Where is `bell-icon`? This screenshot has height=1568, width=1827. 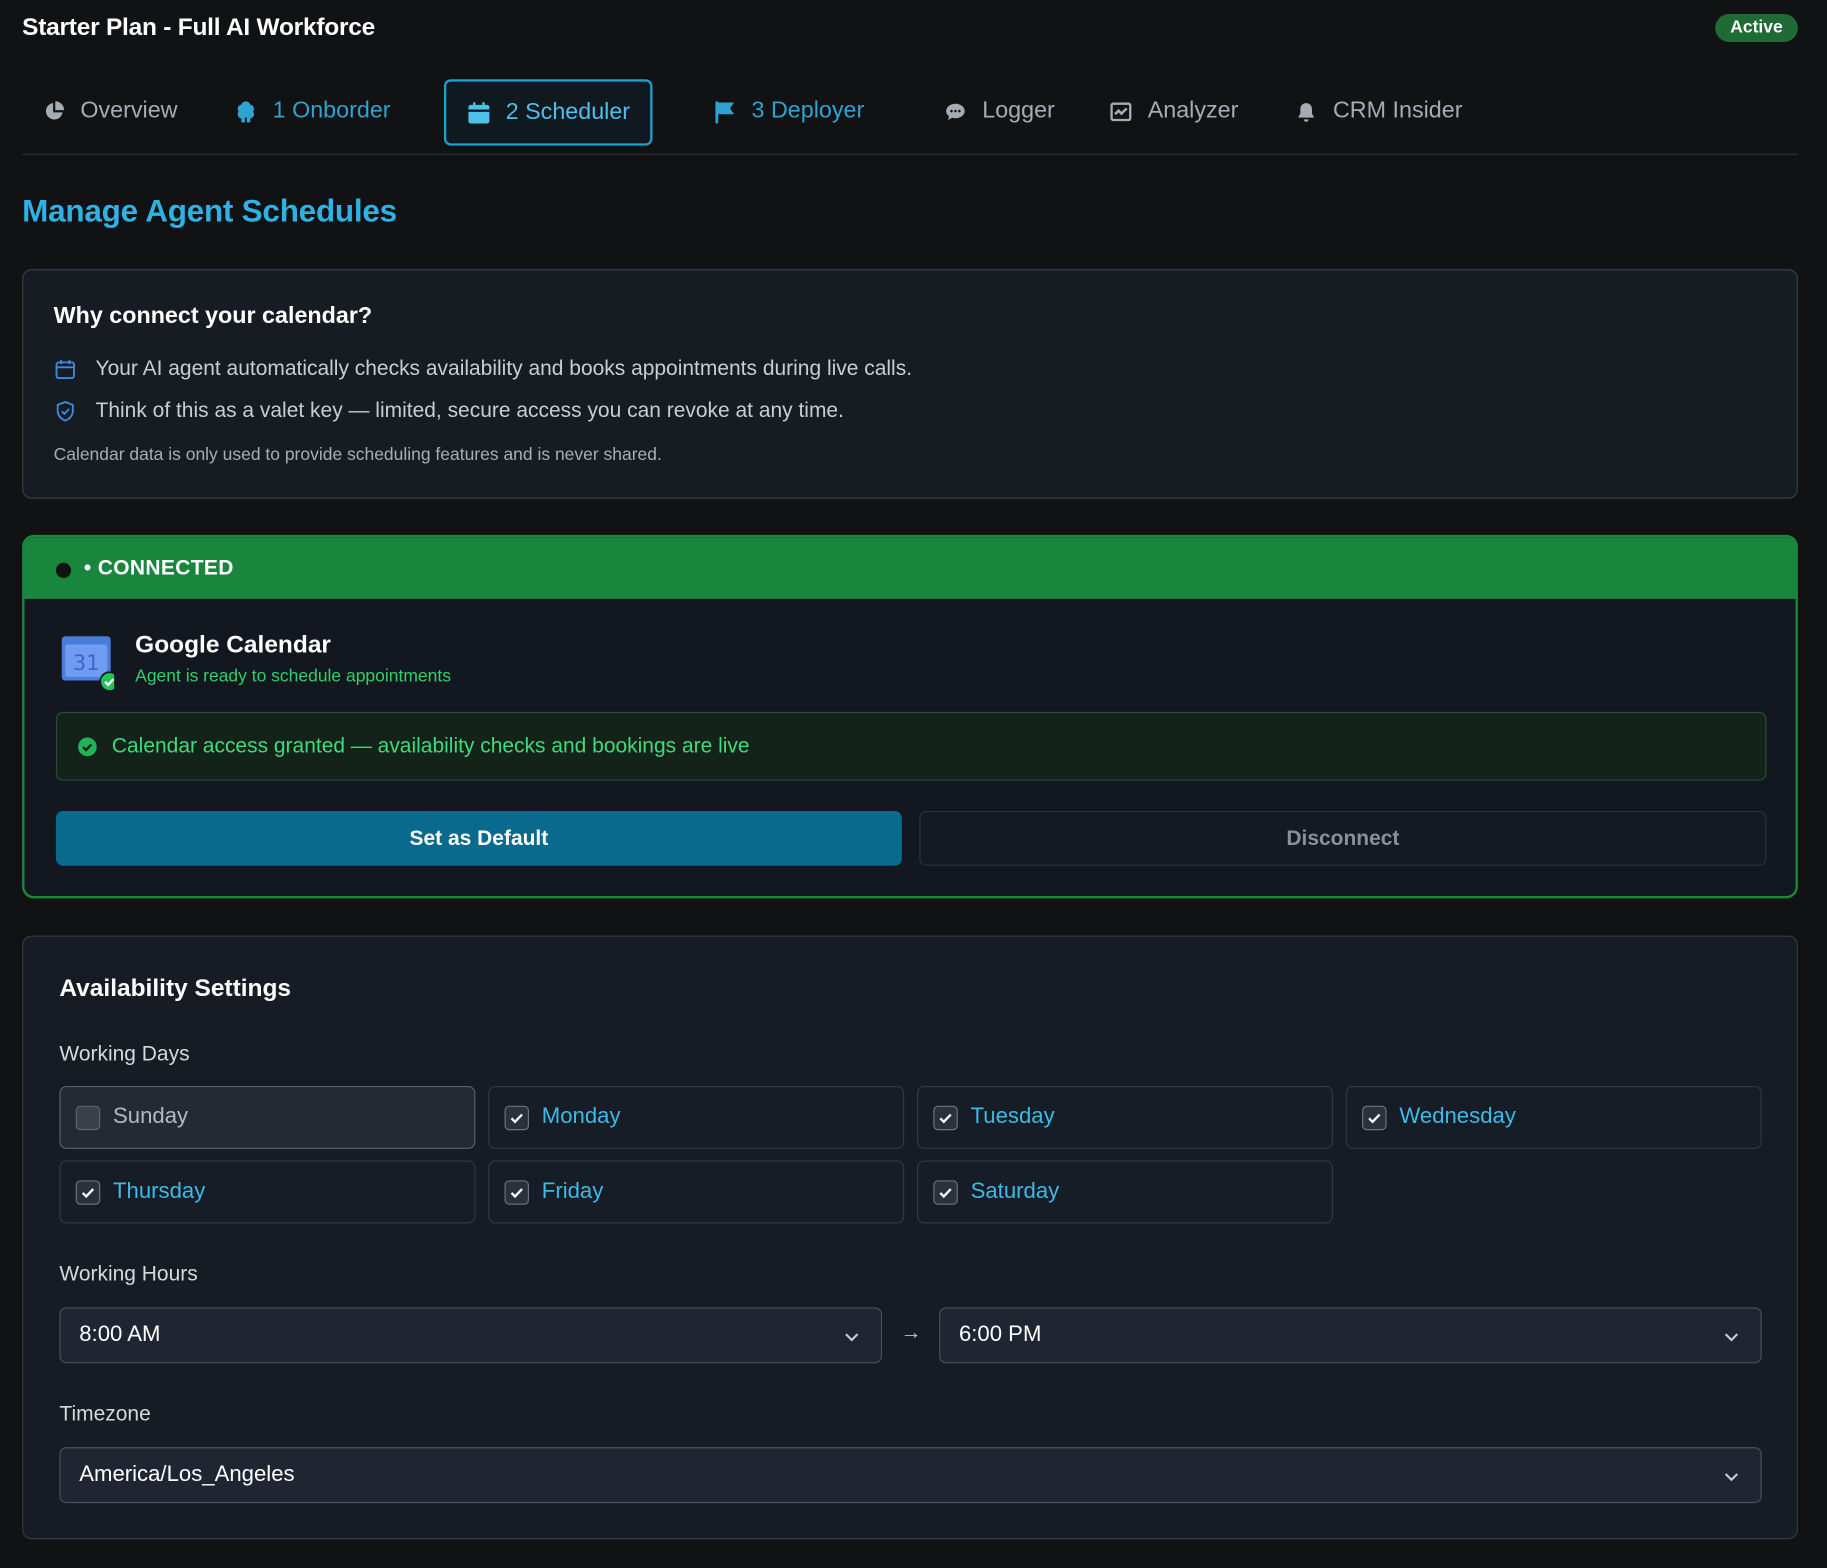
bell-icon is located at coordinates (1306, 111).